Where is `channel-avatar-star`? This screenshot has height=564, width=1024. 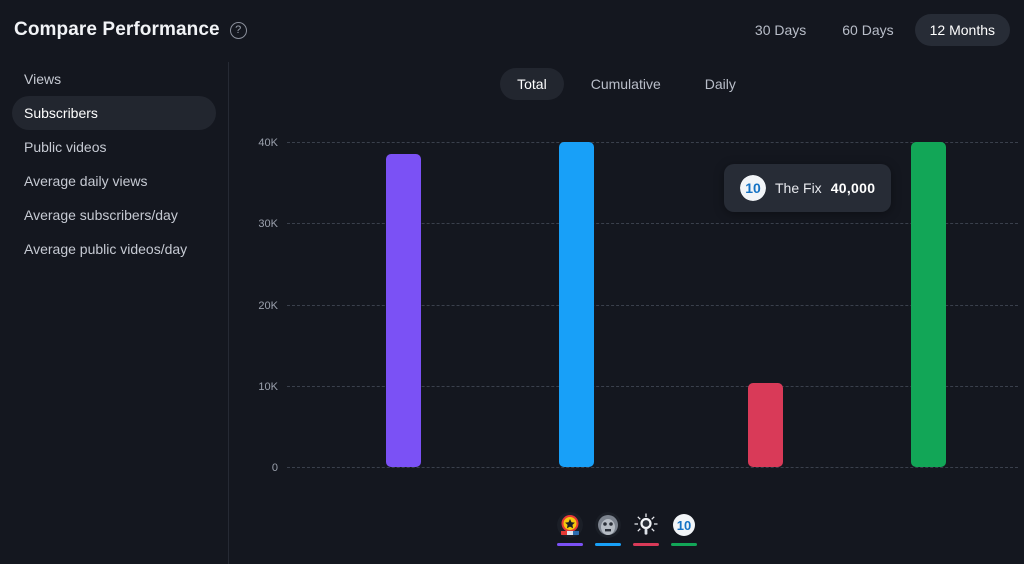 channel-avatar-star is located at coordinates (569, 525).